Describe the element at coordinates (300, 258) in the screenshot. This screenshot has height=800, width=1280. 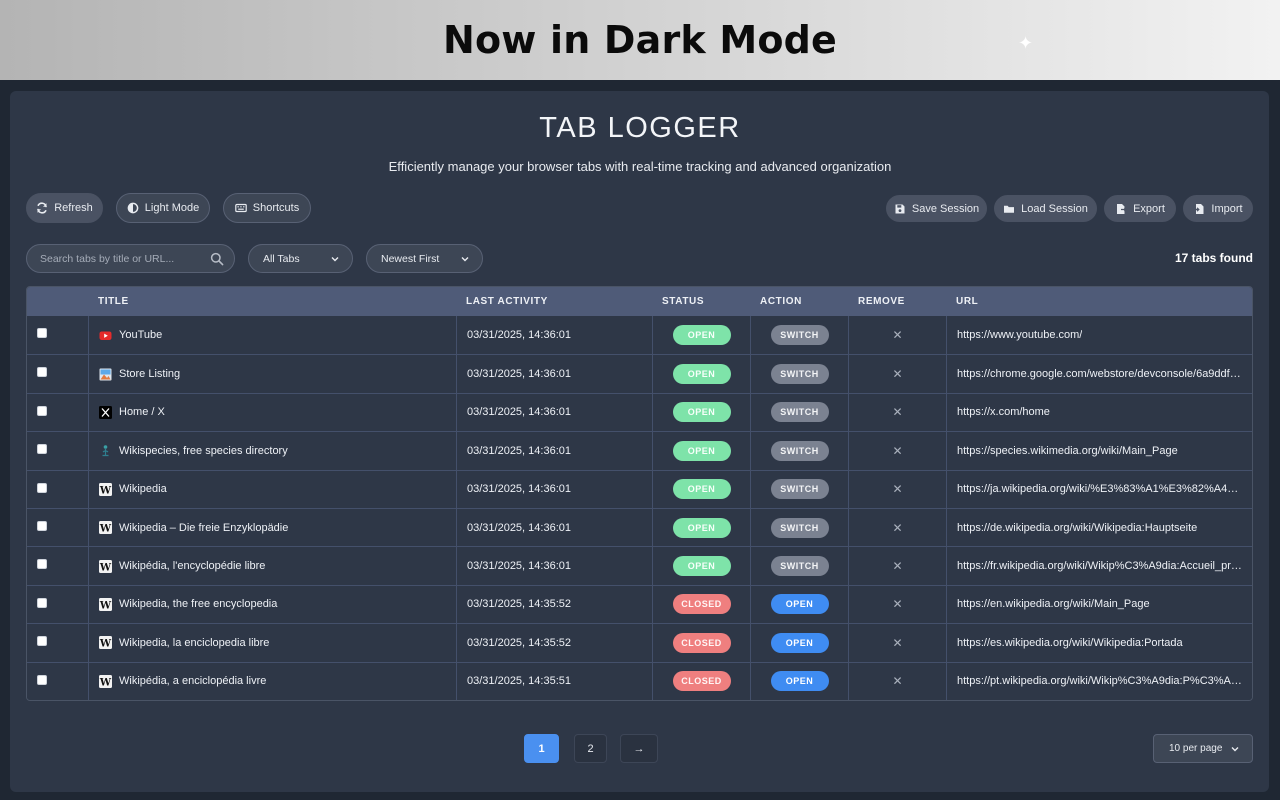
I see `tab-filter-select: All Tabs` at that location.